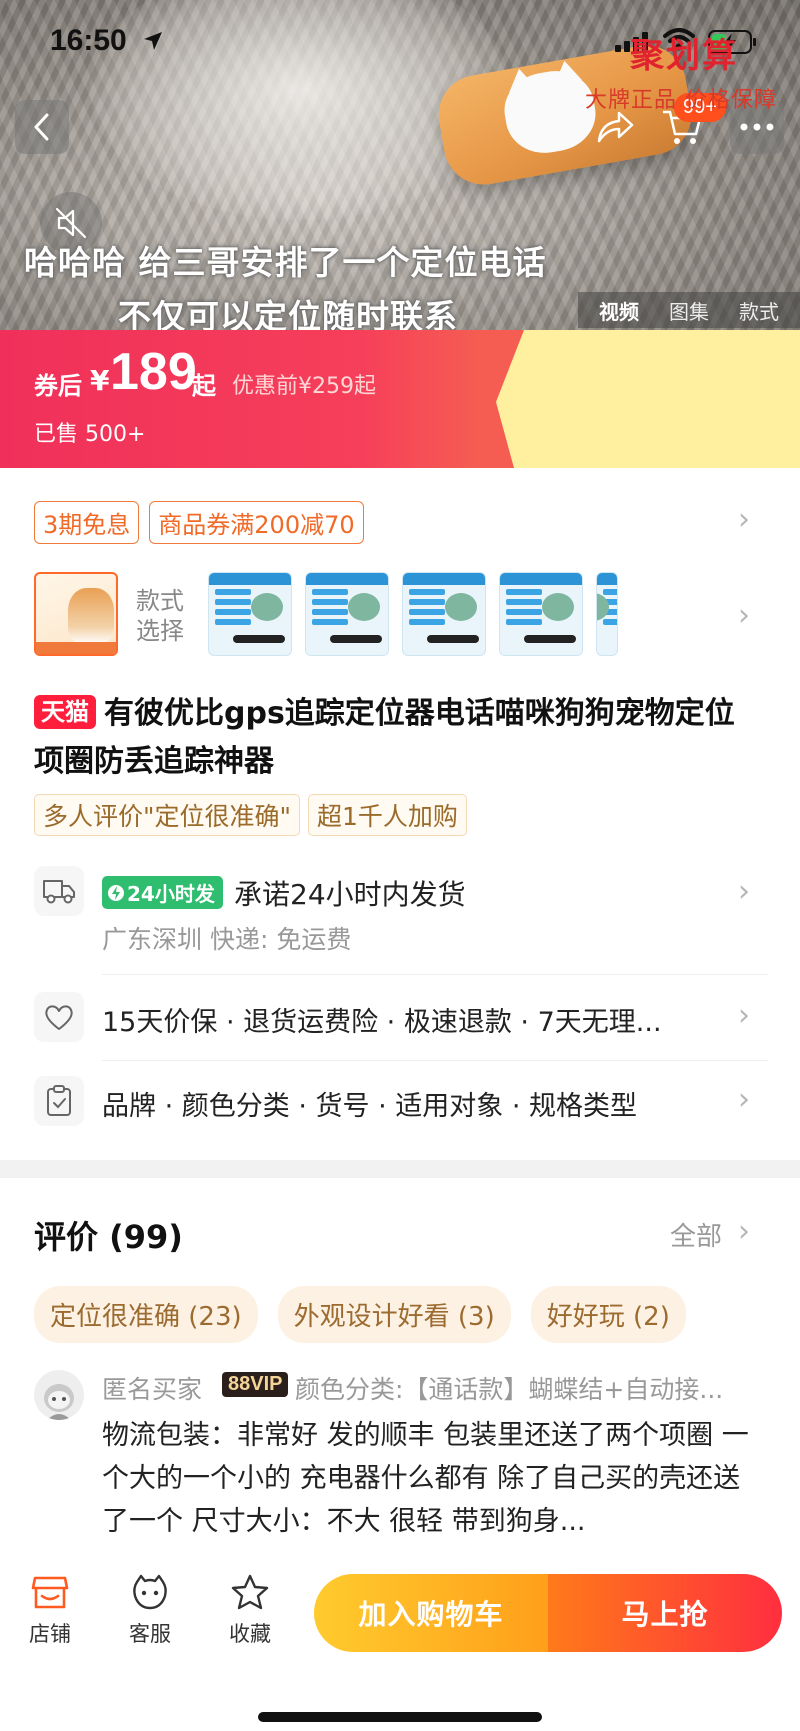 The image size is (800, 1731). I want to click on avatar, so click(59, 1395).